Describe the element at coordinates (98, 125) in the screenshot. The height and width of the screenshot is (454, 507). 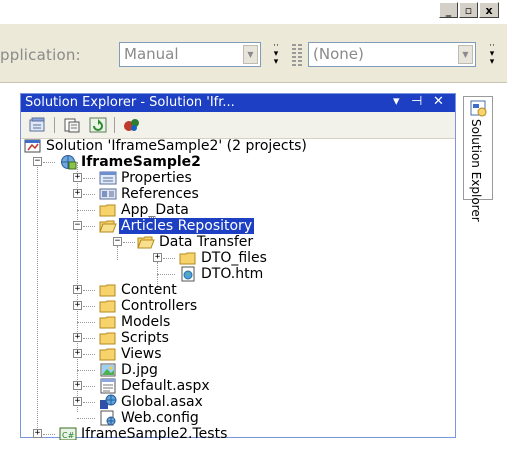
I see `refresh-button` at that location.